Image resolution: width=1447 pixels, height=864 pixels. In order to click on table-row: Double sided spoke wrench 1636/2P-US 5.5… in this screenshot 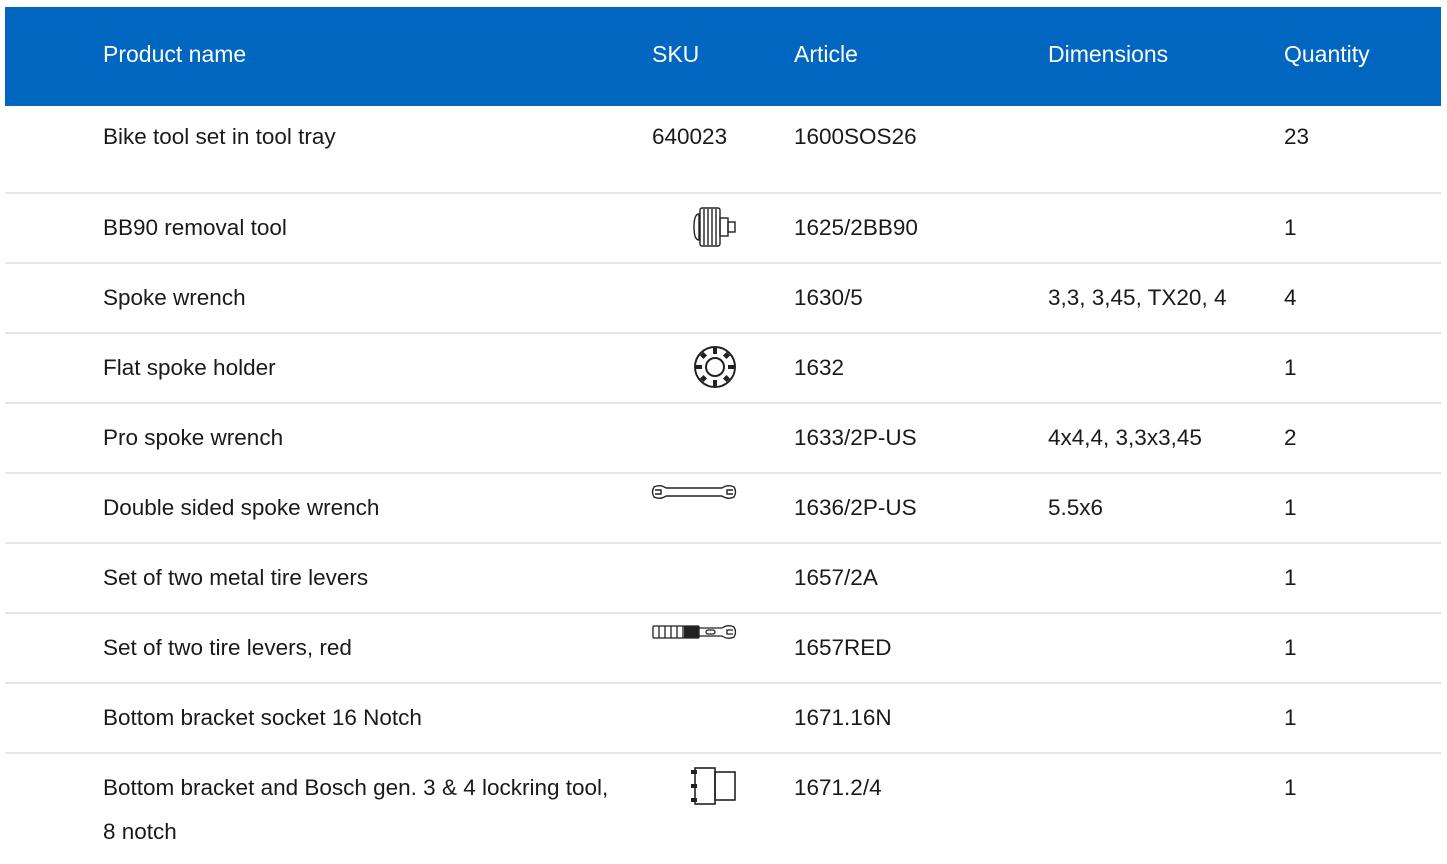, I will do `click(723, 509)`.